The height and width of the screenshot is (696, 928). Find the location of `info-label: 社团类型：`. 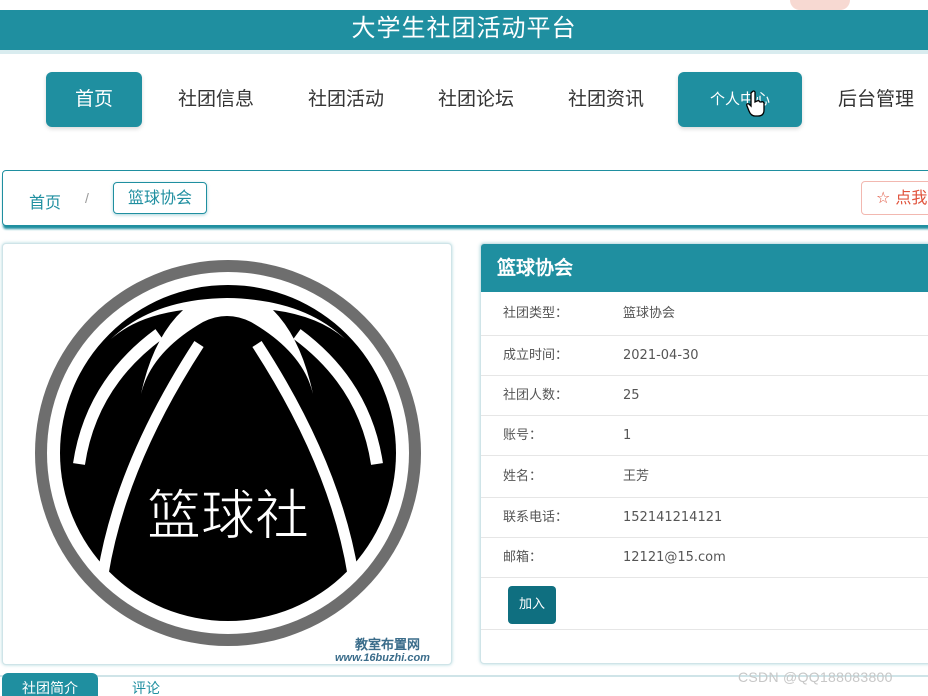

info-label: 社团类型： is located at coordinates (536, 313).